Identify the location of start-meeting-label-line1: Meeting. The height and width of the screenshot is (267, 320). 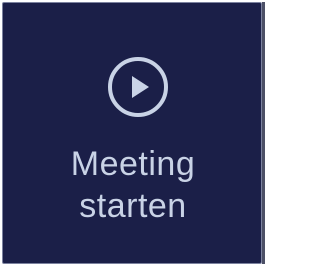
(133, 164).